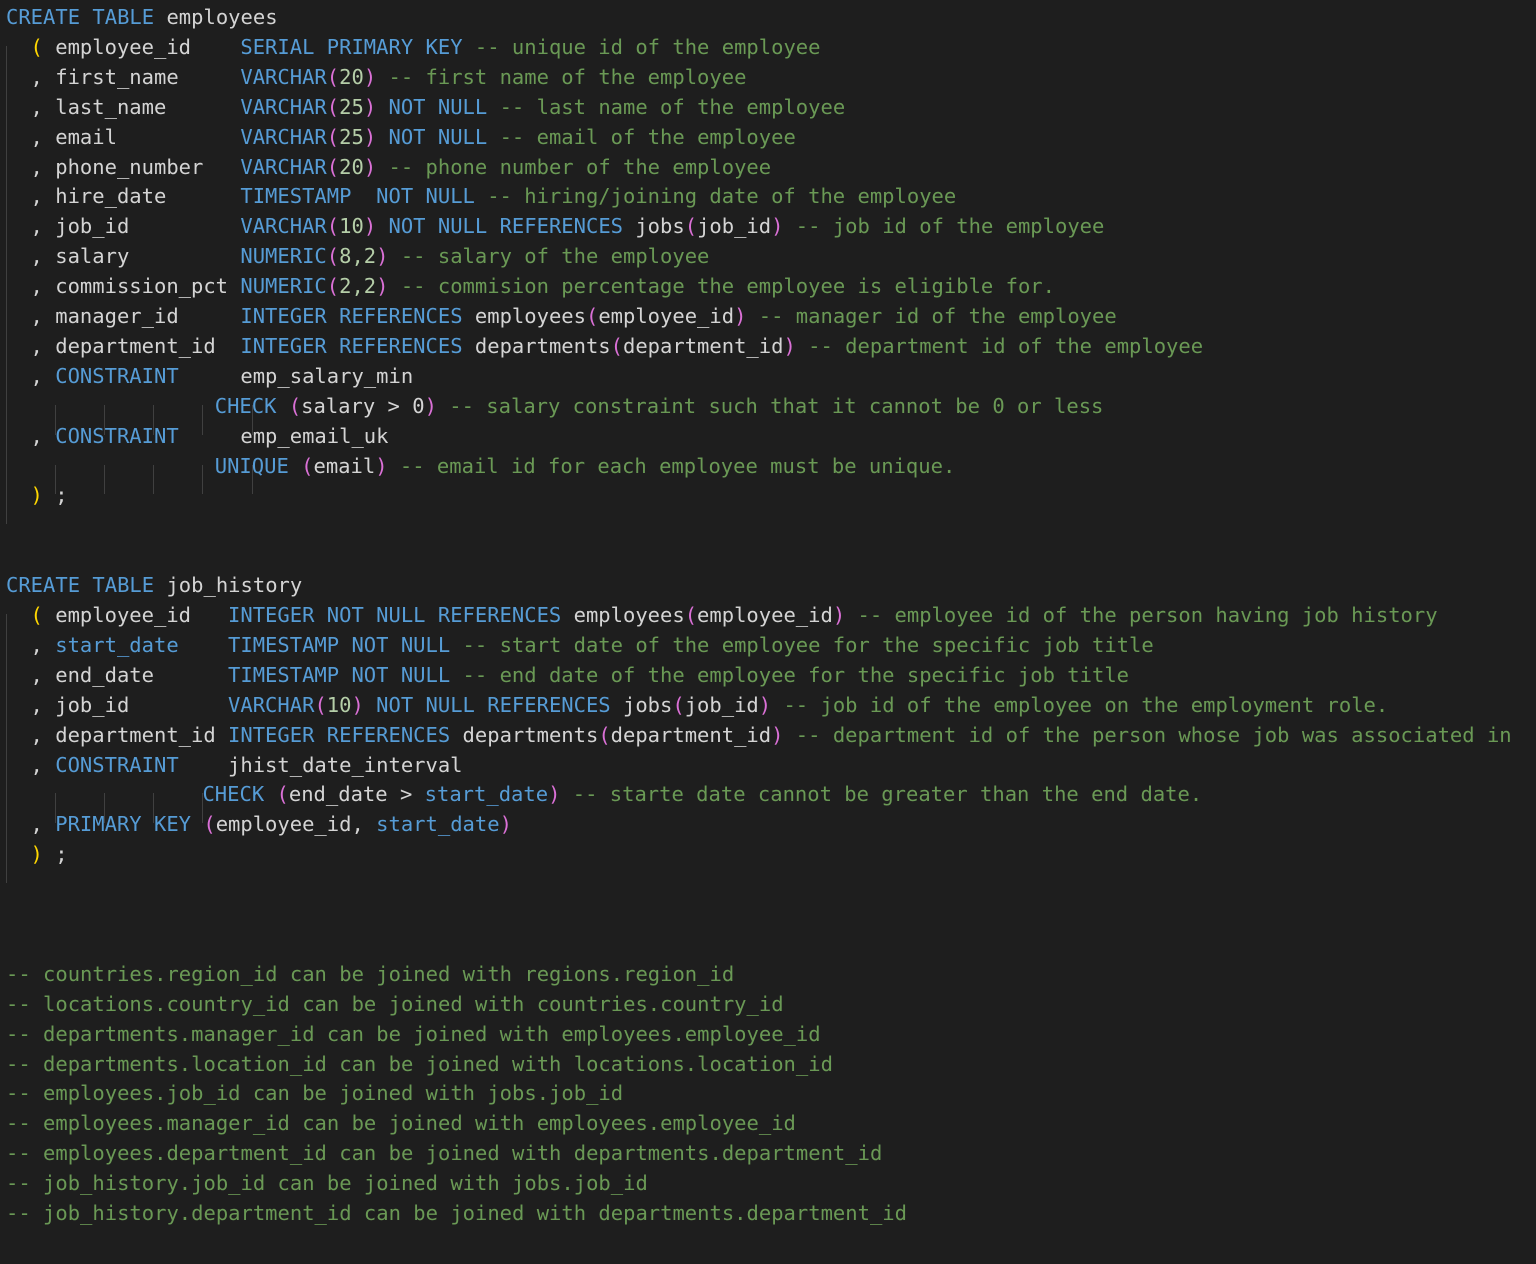  Describe the element at coordinates (944, 226) in the screenshot. I see `code-token: -- job id of the employee` at that location.